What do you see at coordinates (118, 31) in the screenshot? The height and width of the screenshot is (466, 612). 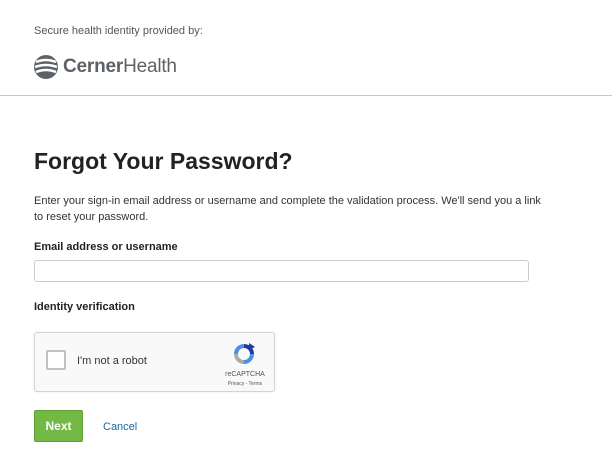 I see `provided-by-text: Secure health identity provided by:` at bounding box center [118, 31].